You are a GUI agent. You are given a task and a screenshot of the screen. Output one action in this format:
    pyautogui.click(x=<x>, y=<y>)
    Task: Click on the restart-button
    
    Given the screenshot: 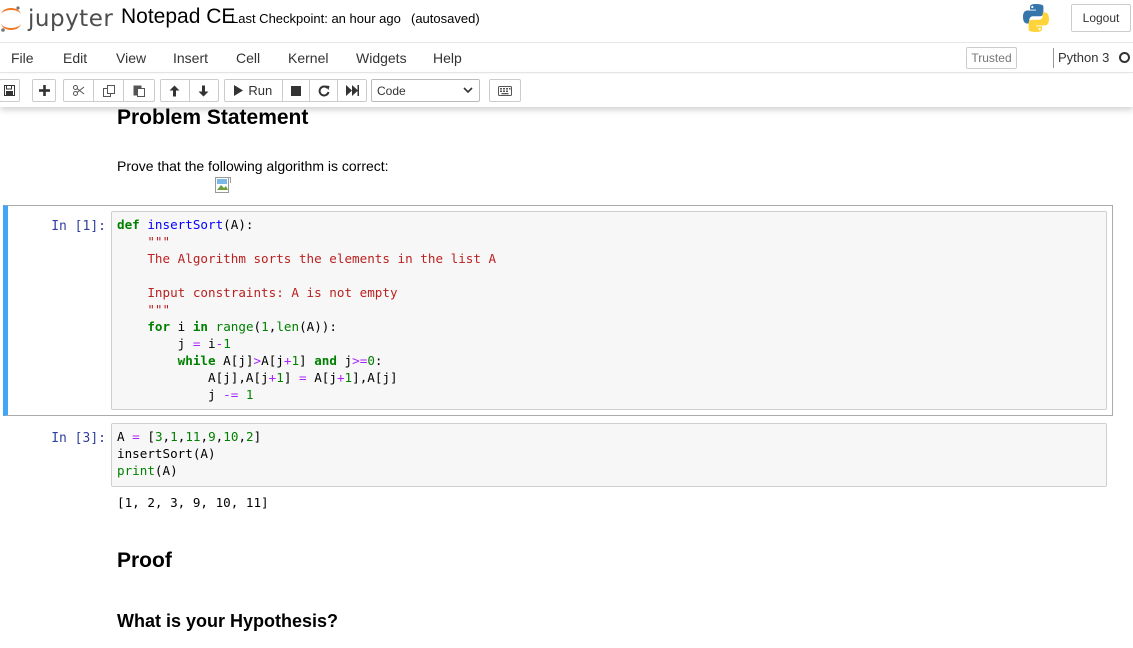 What is the action you would take?
    pyautogui.click(x=324, y=90)
    